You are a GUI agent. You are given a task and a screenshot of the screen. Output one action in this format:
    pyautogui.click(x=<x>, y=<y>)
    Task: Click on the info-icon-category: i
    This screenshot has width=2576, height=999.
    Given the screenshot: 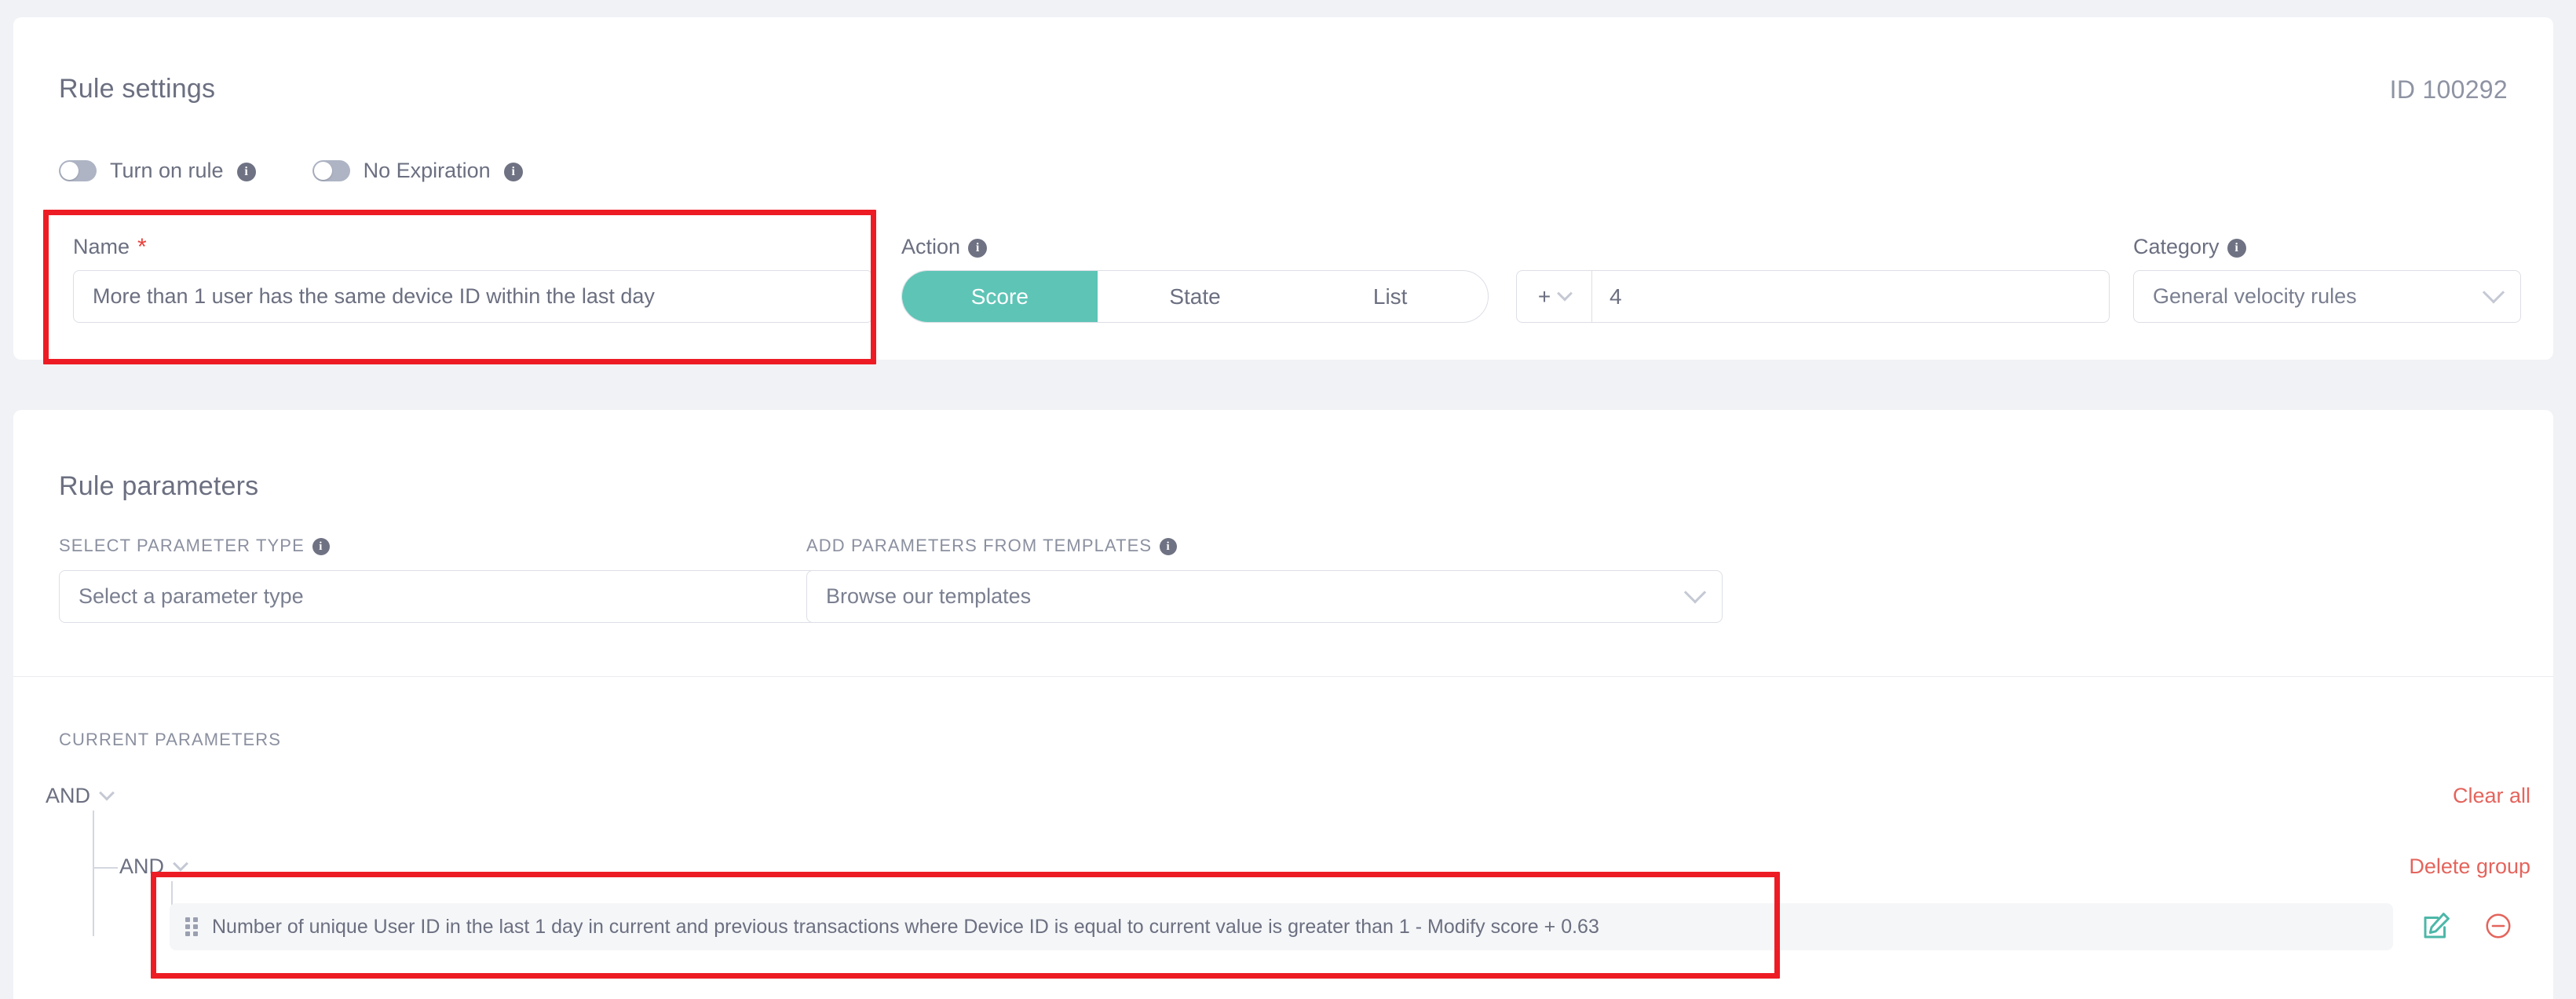 What is the action you would take?
    pyautogui.click(x=2236, y=248)
    